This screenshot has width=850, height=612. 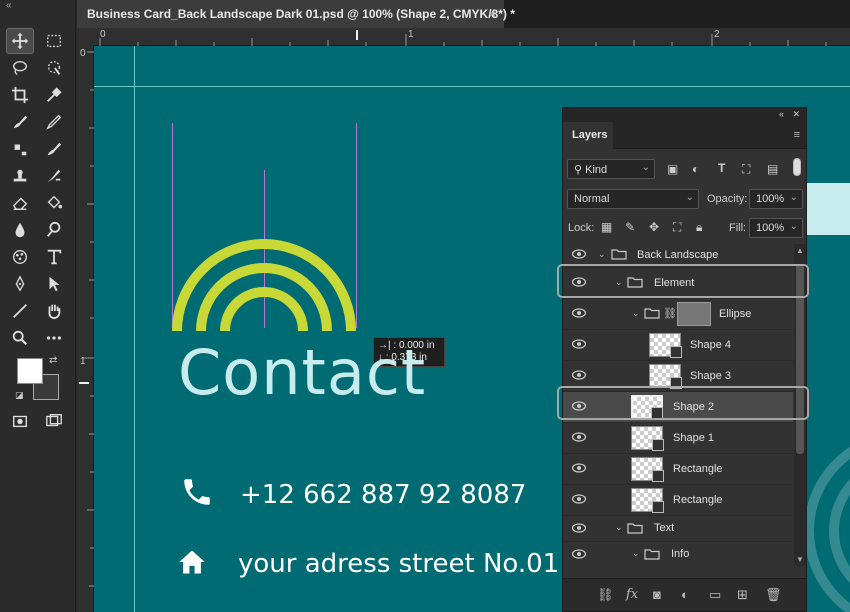 What do you see at coordinates (30, 371) in the screenshot?
I see `foreground-color-swatch` at bounding box center [30, 371].